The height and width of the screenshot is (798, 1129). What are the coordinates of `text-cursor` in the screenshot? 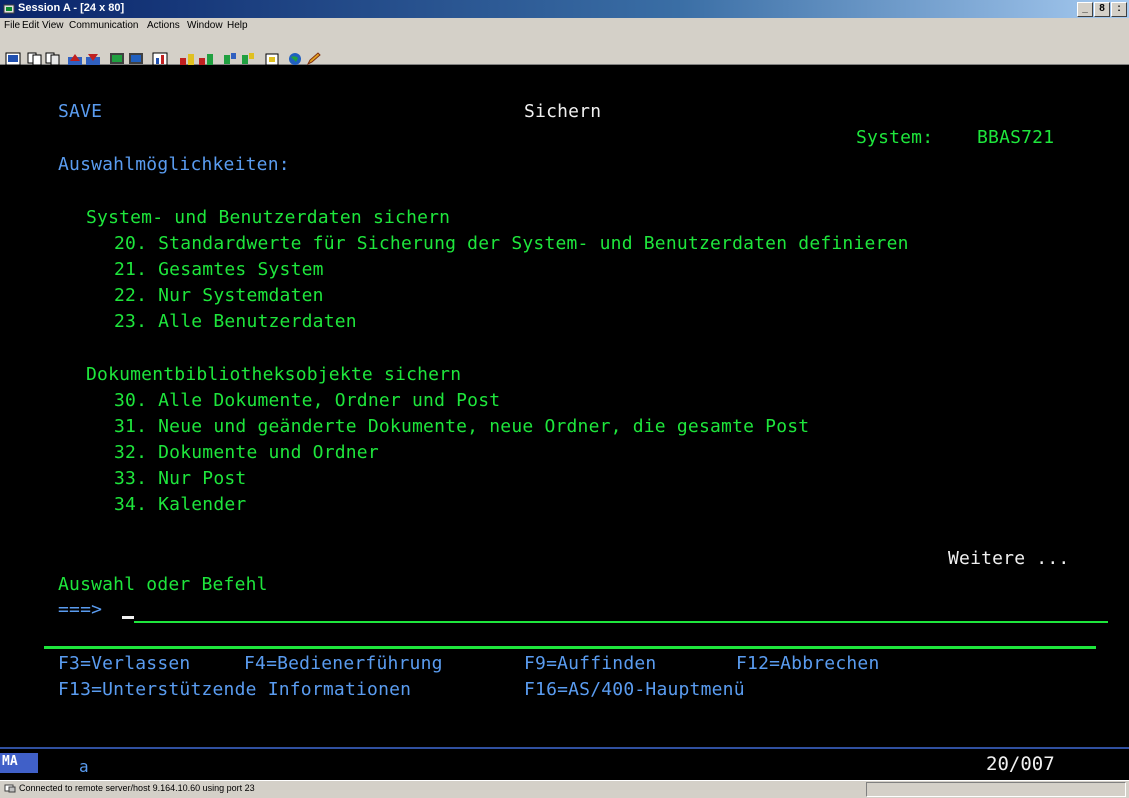 It's located at (128, 617).